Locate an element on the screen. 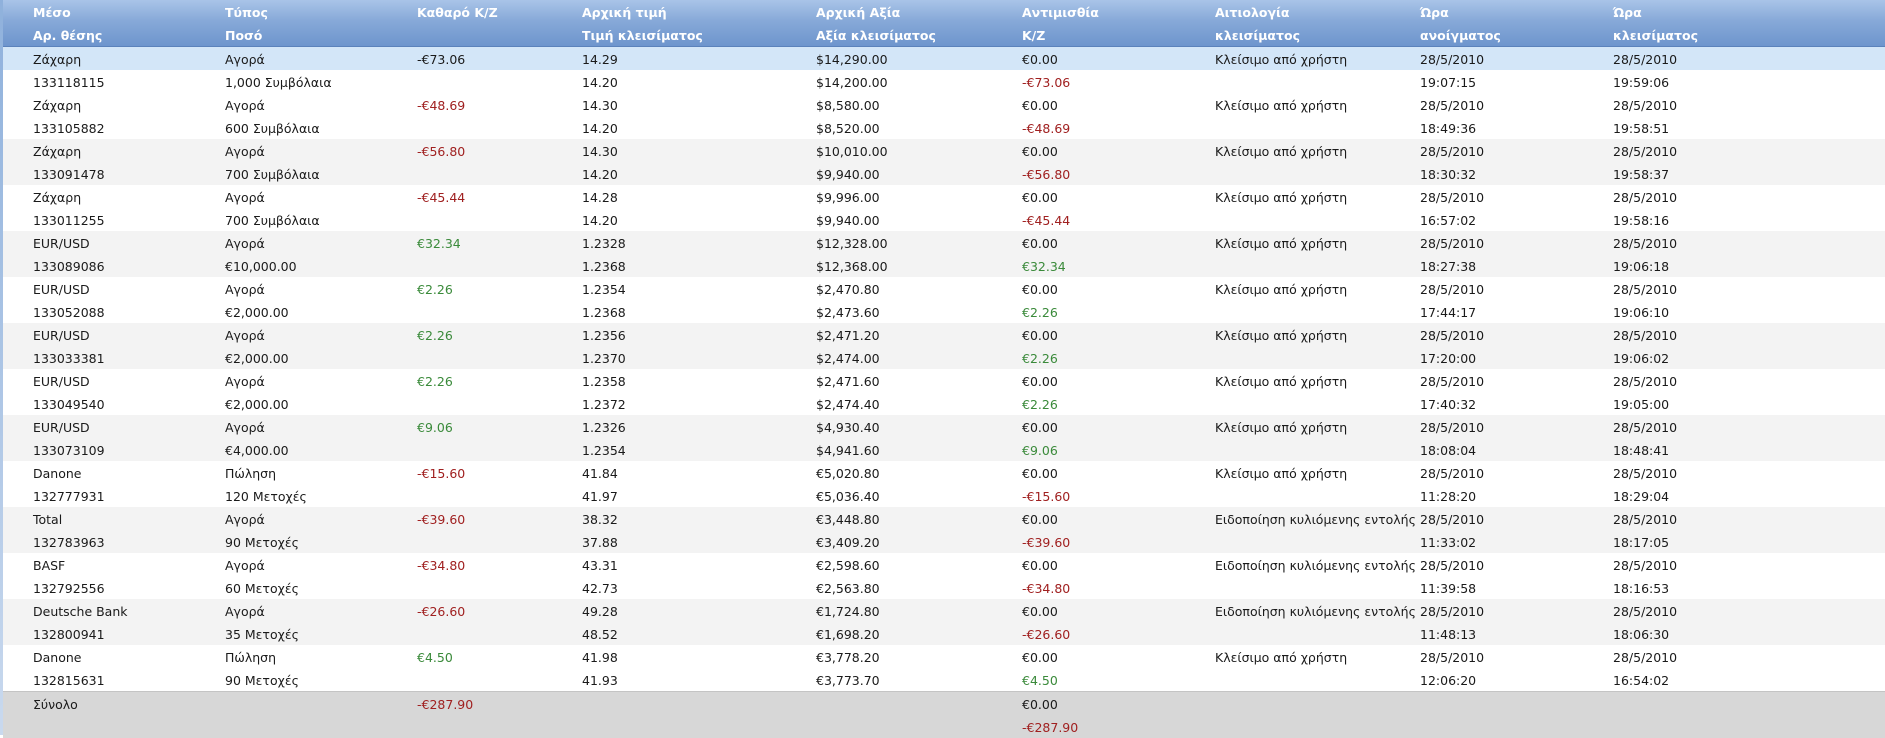  cell-open-time: 18:49:36 is located at coordinates (1448, 128).